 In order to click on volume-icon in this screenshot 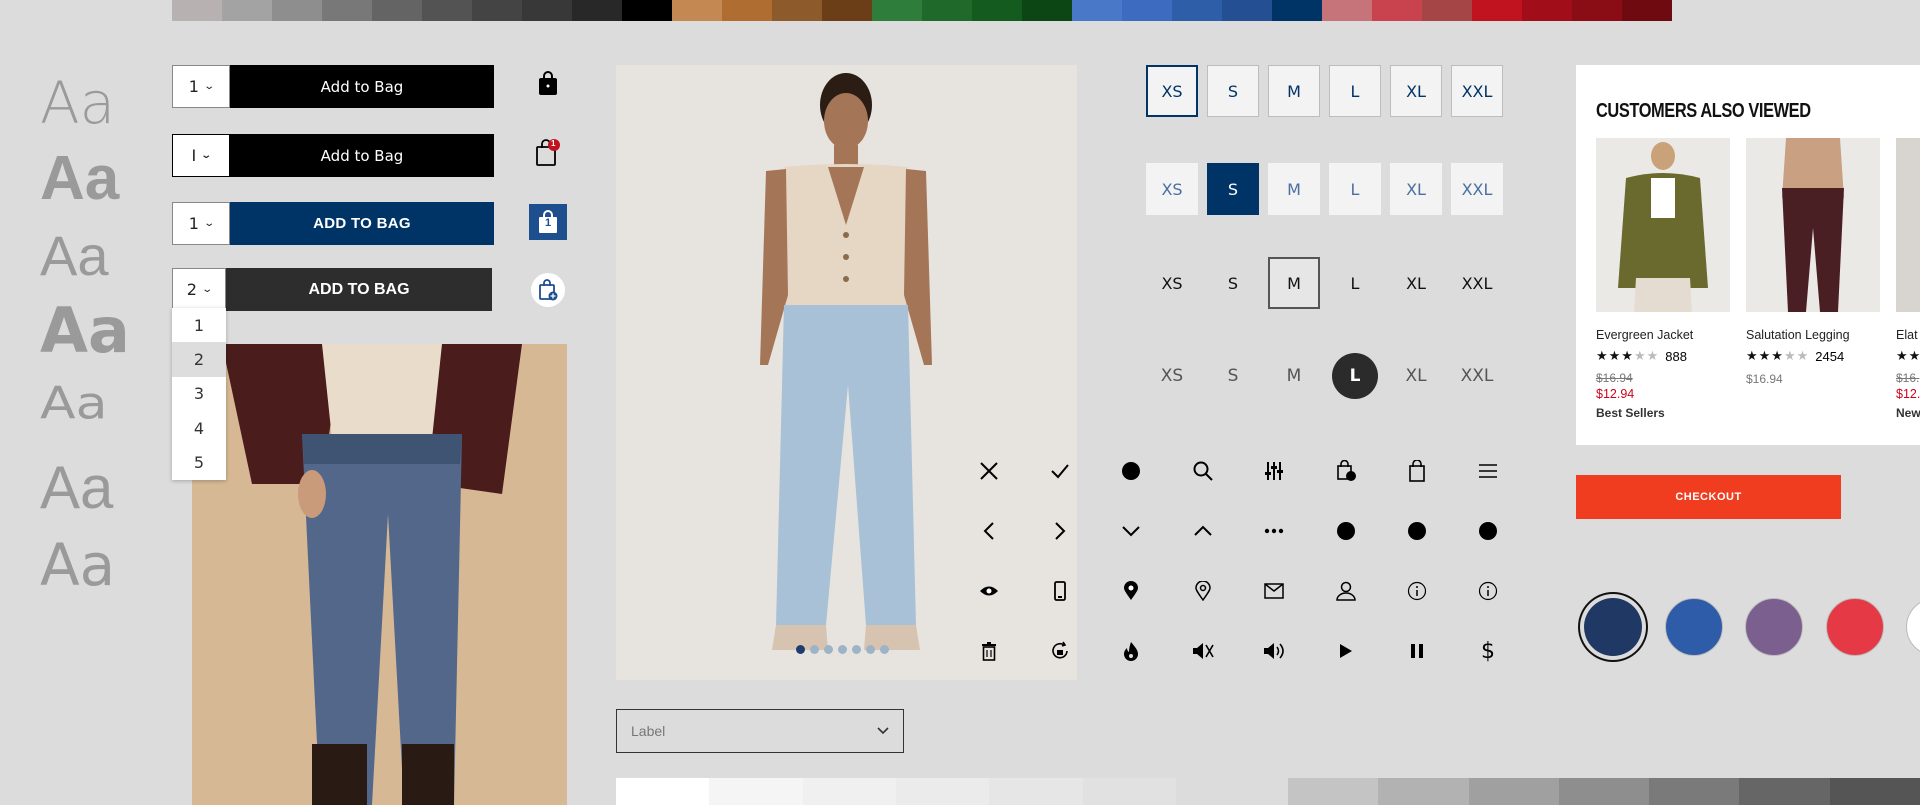, I will do `click(1274, 651)`.